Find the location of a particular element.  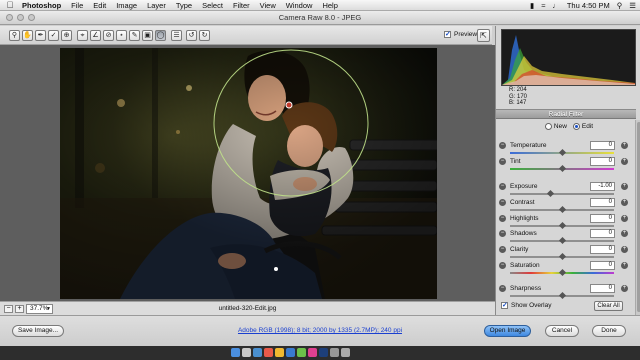

increase-clarity-icon: + is located at coordinates (624, 249).